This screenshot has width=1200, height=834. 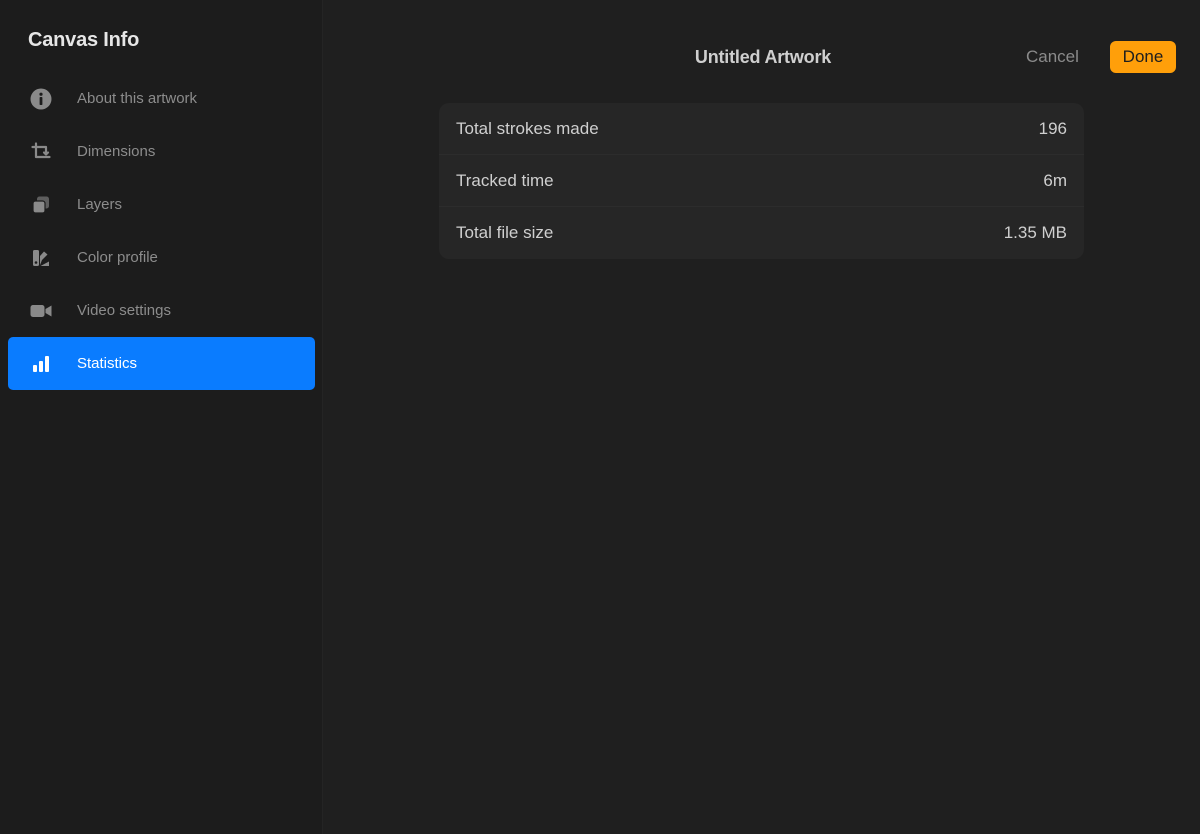 I want to click on stat-value: 196, so click(x=1052, y=128).